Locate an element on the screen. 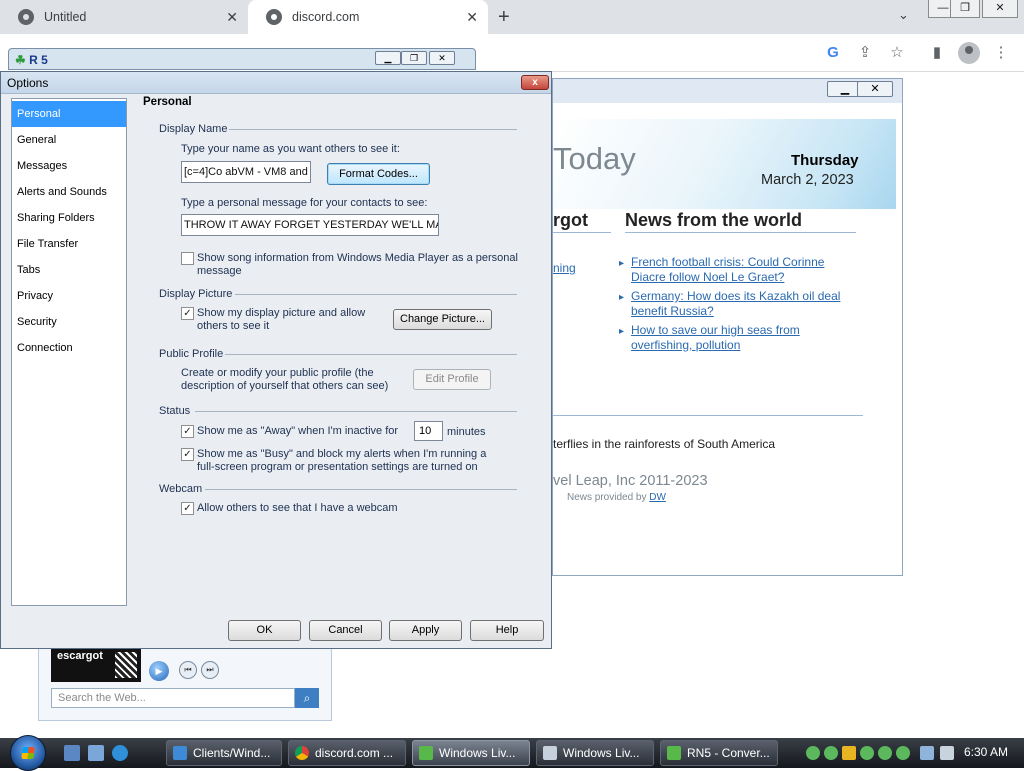  messenger-logo: ☘ R 5 is located at coordinates (31, 60).